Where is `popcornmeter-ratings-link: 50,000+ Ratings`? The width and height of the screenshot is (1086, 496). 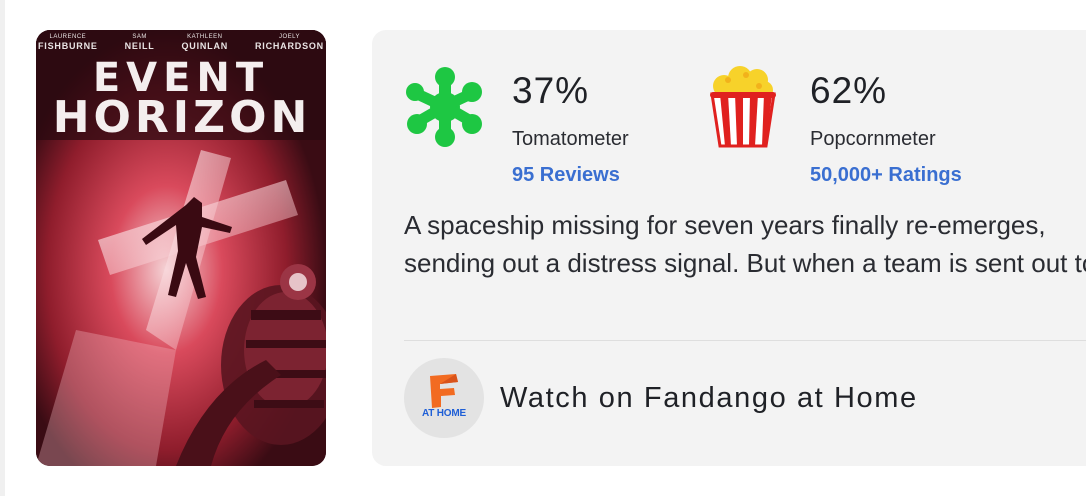 popcornmeter-ratings-link: 50,000+ Ratings is located at coordinates (886, 175).